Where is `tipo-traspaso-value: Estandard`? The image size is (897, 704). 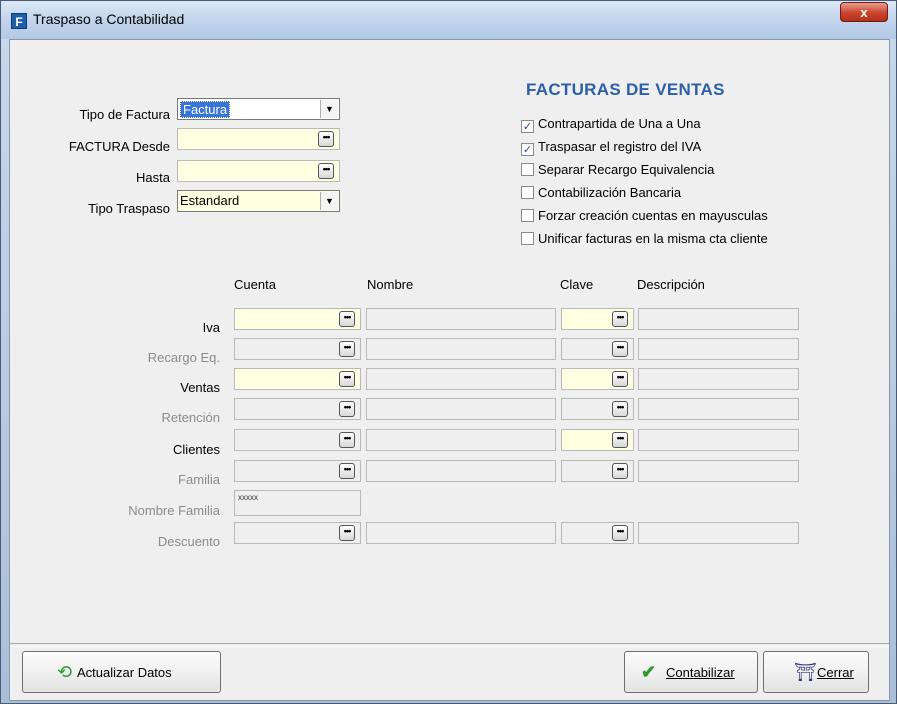
tipo-traspaso-value: Estandard is located at coordinates (210, 200).